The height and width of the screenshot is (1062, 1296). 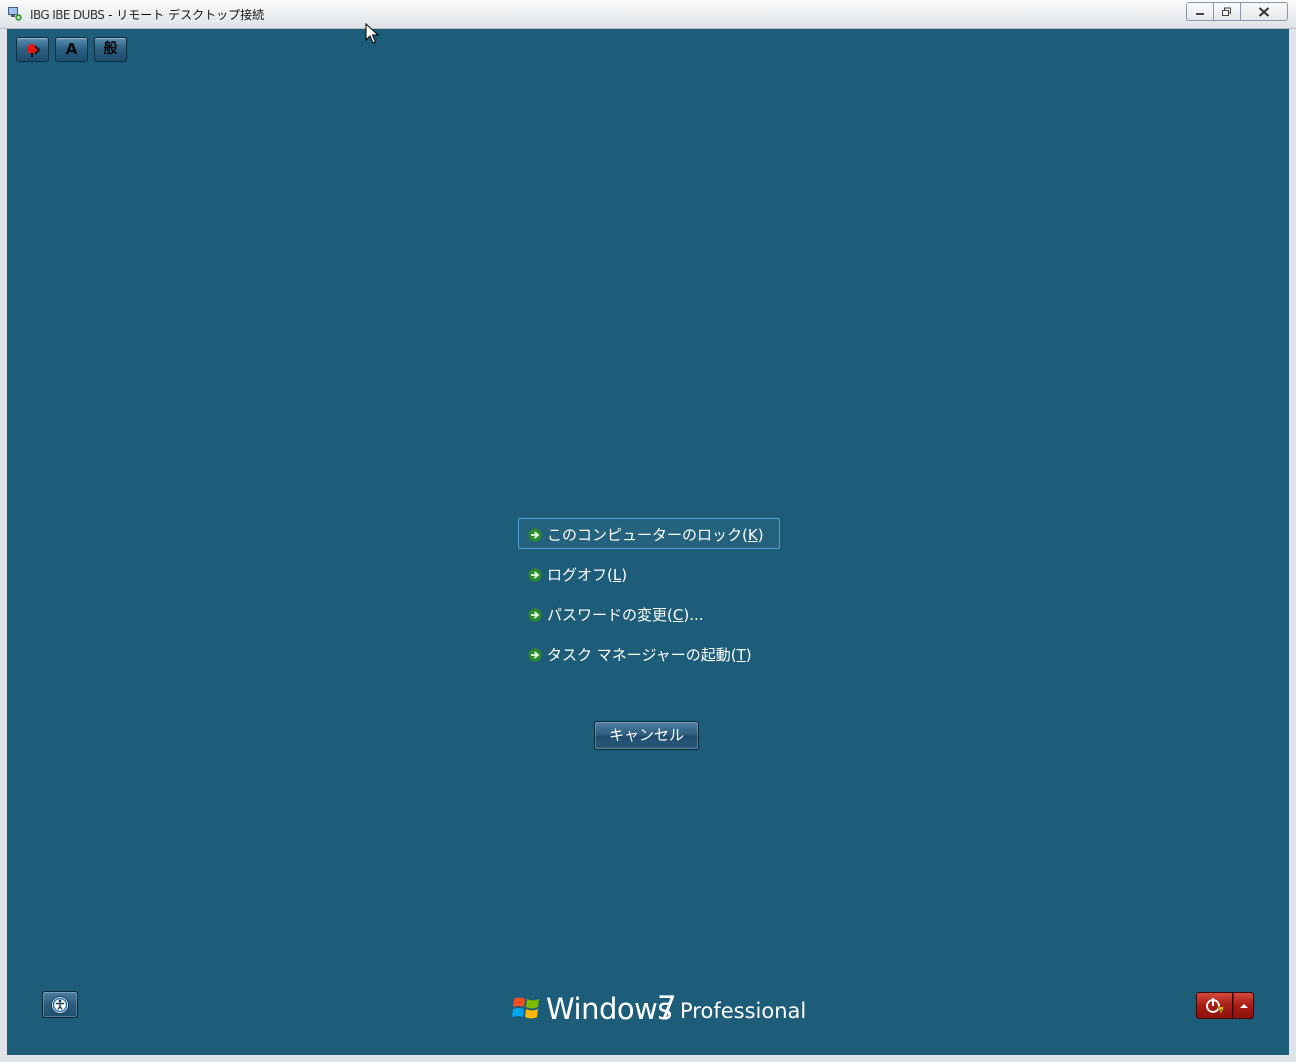 I want to click on windows-wordmark: Windows, so click(x=609, y=1009).